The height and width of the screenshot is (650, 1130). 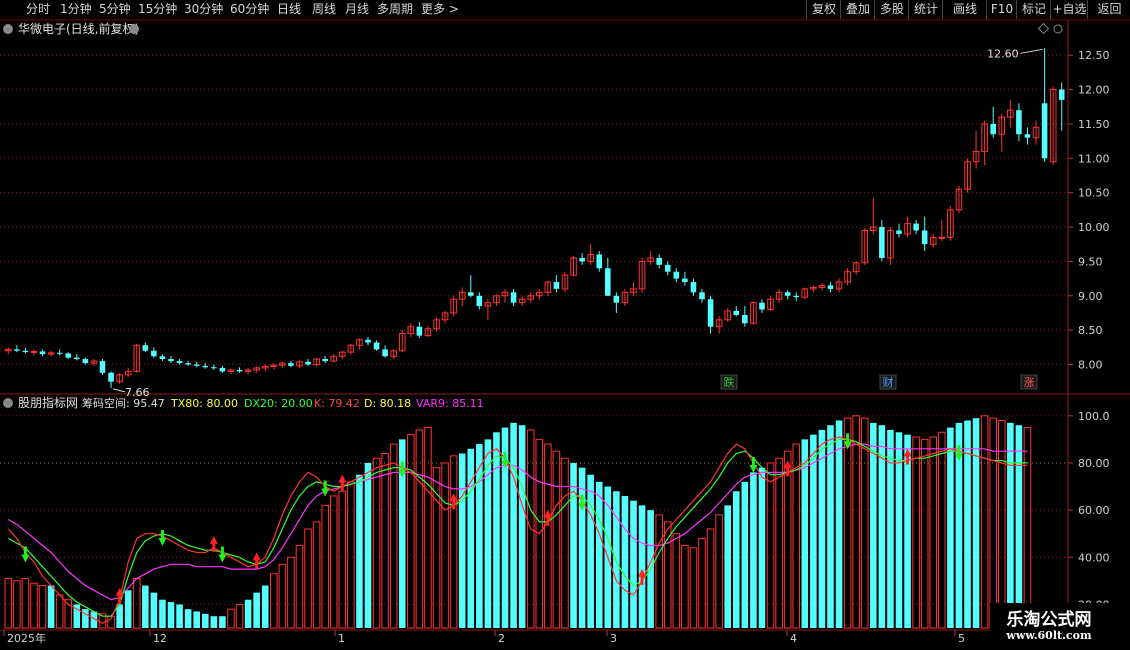 I want to click on max-price-arrow, so click(x=1031, y=51).